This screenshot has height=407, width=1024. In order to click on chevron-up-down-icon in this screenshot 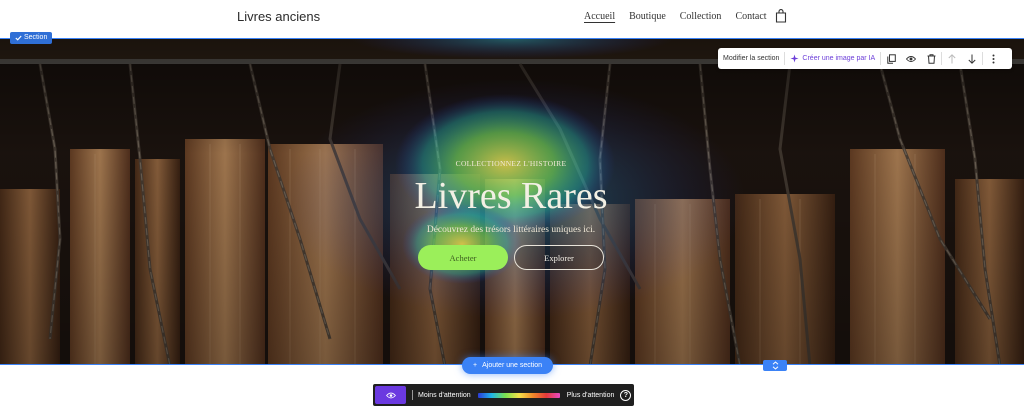, I will do `click(775, 365)`.